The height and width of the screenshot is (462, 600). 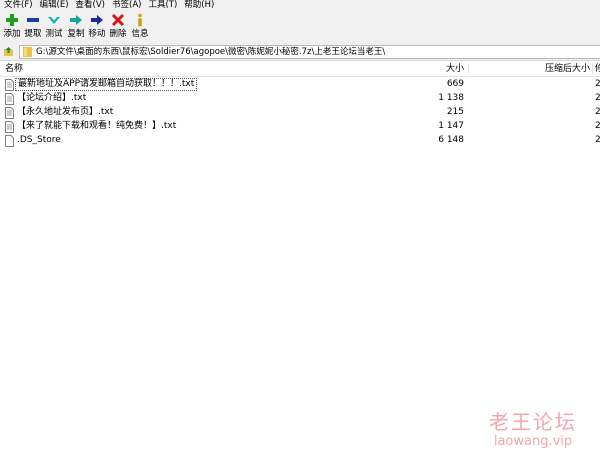 What do you see at coordinates (118, 20) in the screenshot?
I see `delete-x-icon` at bounding box center [118, 20].